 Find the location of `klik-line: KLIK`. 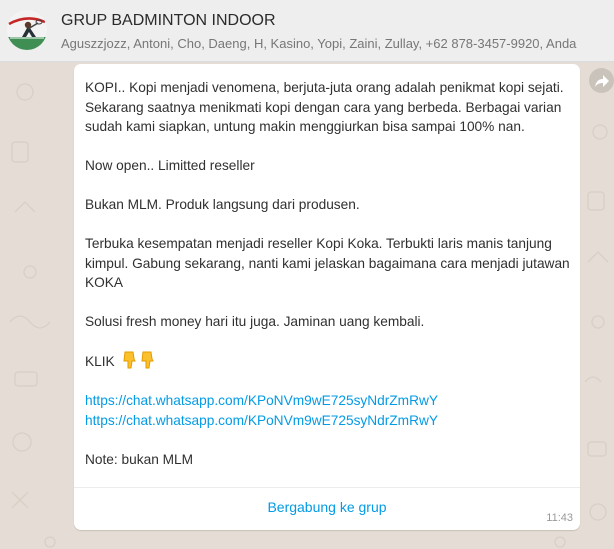

klik-line: KLIK is located at coordinates (327, 361).